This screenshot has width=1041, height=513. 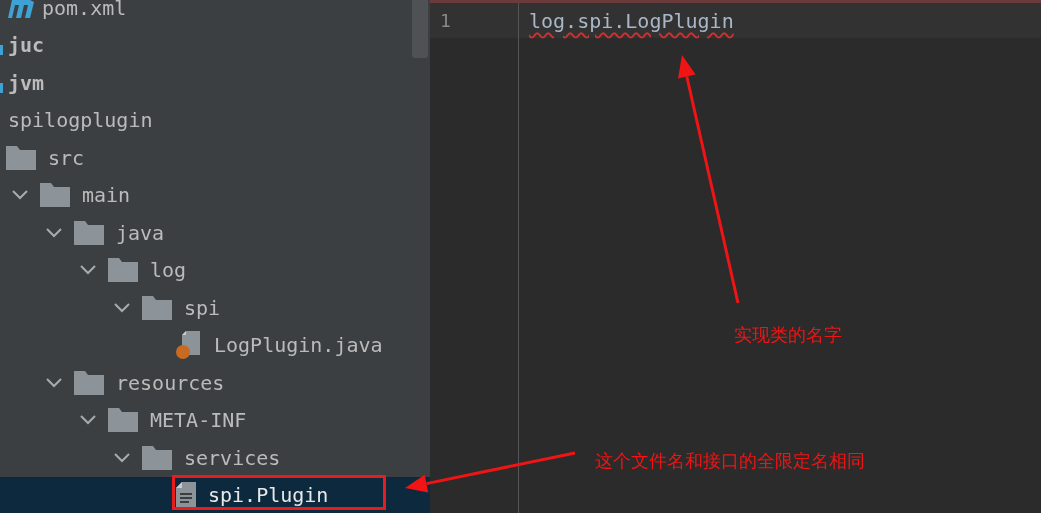 What do you see at coordinates (26, 46) in the screenshot?
I see `tree-item-label: juc` at bounding box center [26, 46].